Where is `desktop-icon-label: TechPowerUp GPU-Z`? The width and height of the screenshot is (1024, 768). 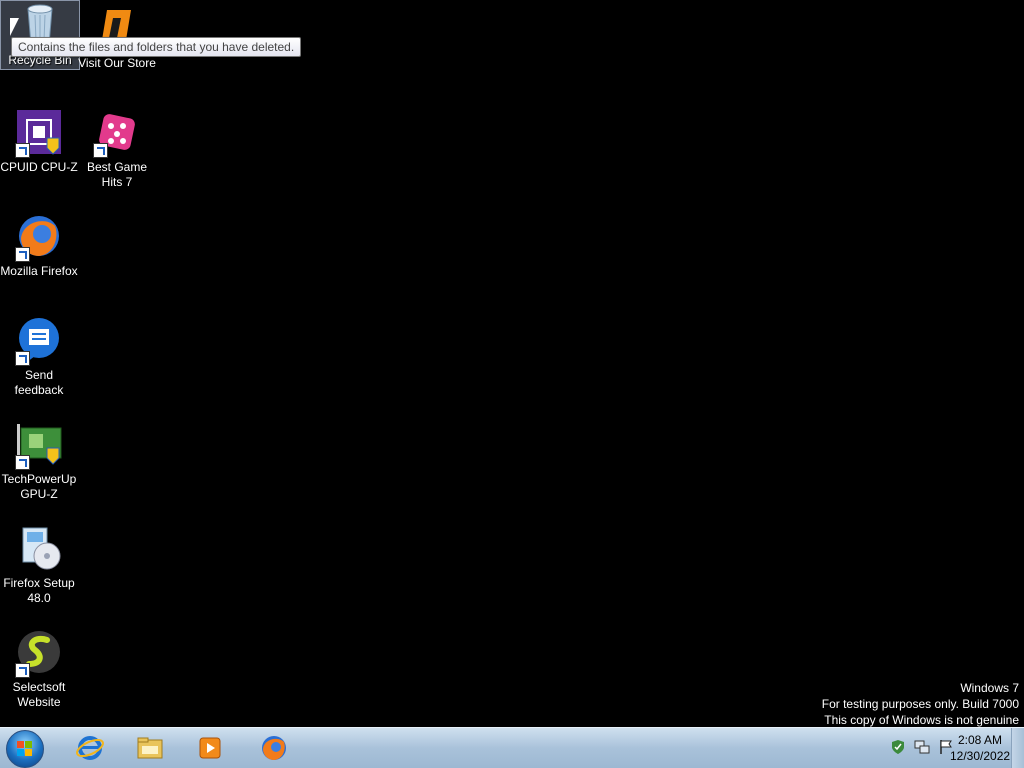 desktop-icon-label: TechPowerUp GPU-Z is located at coordinates (39, 486).